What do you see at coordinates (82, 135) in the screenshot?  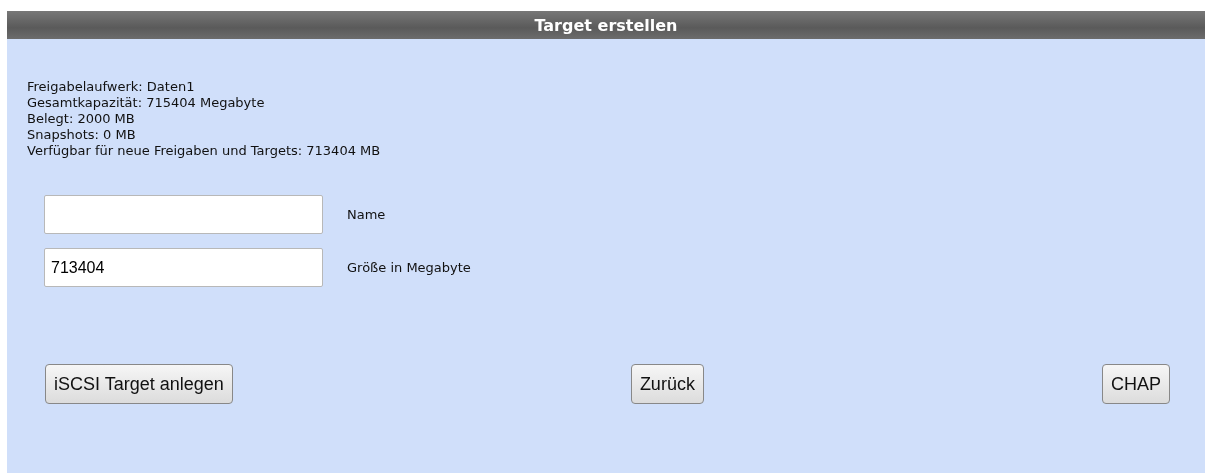 I see `info-line: Snapshots: 0 MB` at bounding box center [82, 135].